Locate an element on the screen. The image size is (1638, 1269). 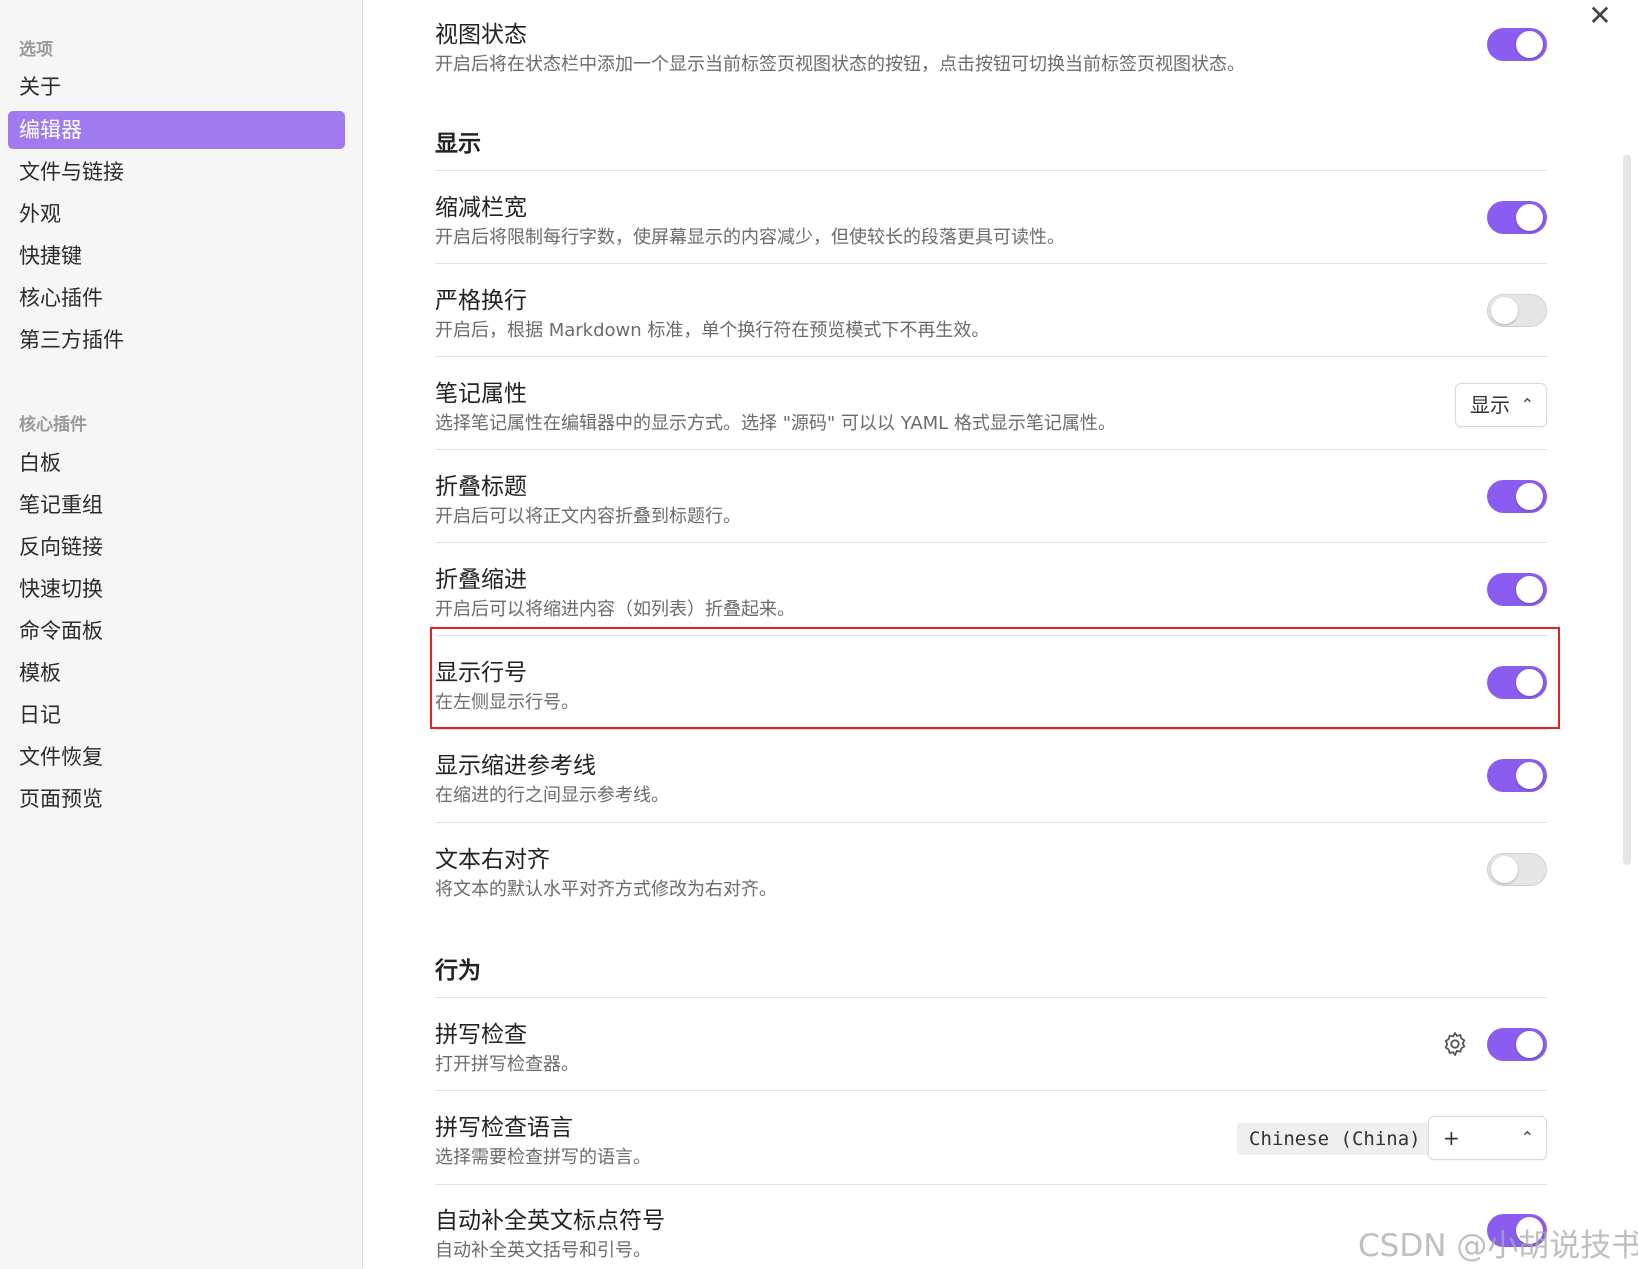
setting-desc-autopair: 自动补全英文括号和引号。 is located at coordinates (543, 1250).